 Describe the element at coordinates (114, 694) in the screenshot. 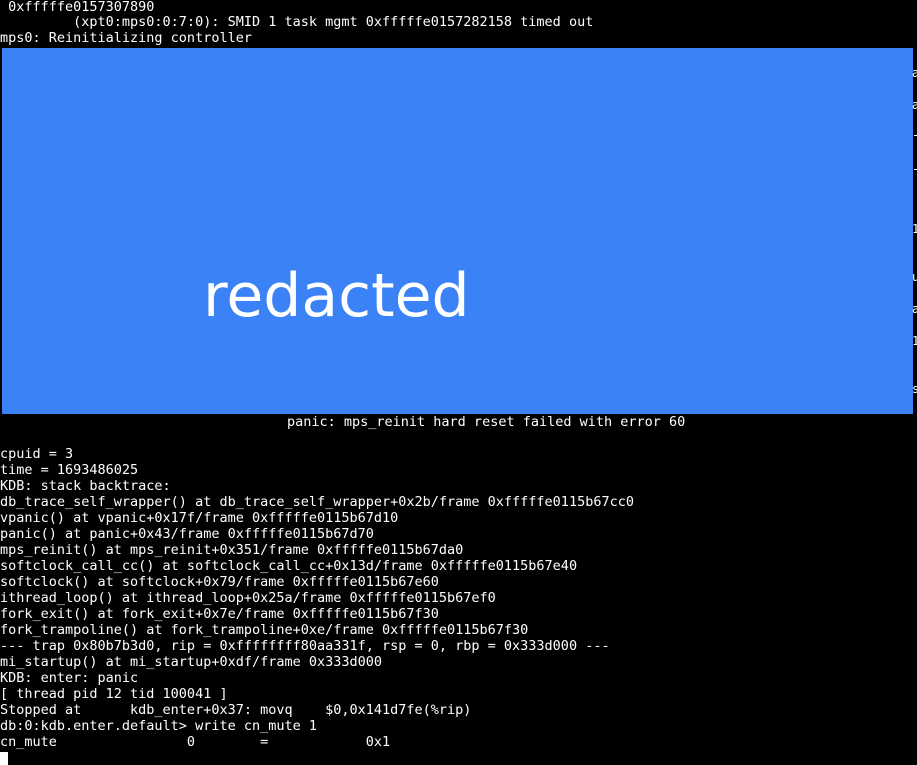

I see `trace-line: [ thread pid 12 tid 100041 ]` at that location.